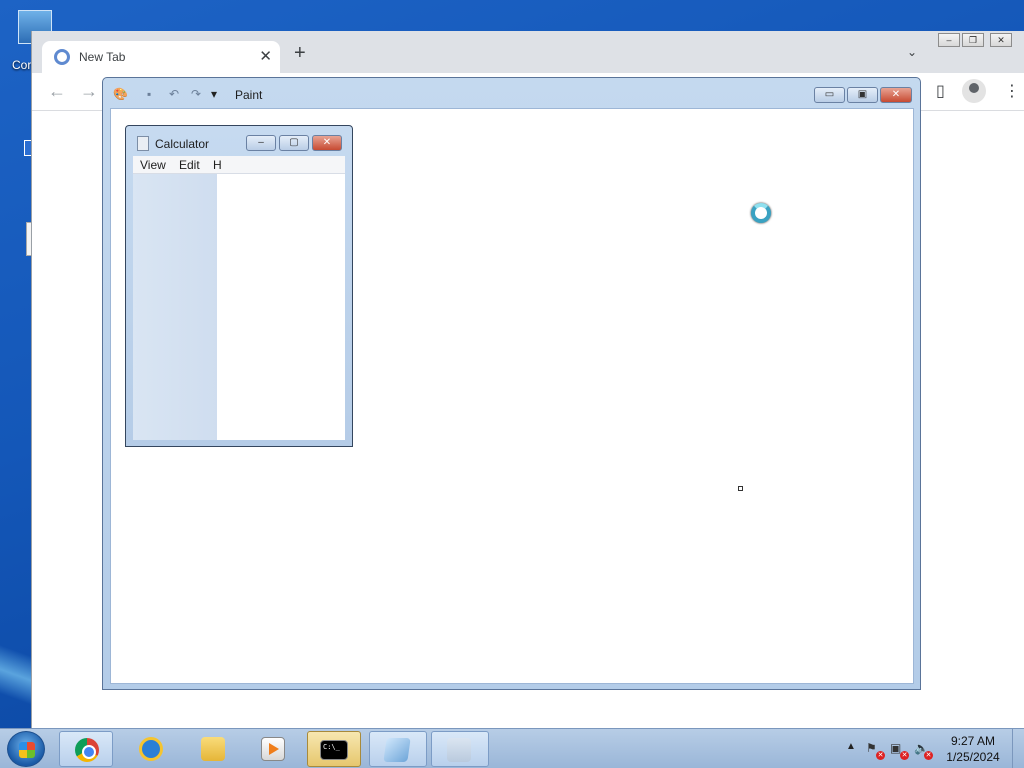 The image size is (1024, 768). What do you see at coordinates (896, 95) in the screenshot?
I see `paint-close-button: ✕` at bounding box center [896, 95].